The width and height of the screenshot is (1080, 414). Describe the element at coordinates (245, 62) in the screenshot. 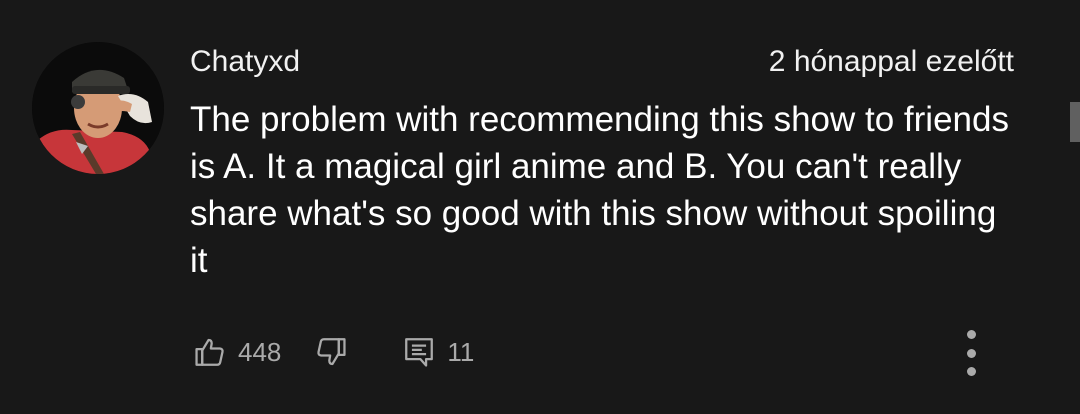

I see `comment-author: Chatyxd` at that location.